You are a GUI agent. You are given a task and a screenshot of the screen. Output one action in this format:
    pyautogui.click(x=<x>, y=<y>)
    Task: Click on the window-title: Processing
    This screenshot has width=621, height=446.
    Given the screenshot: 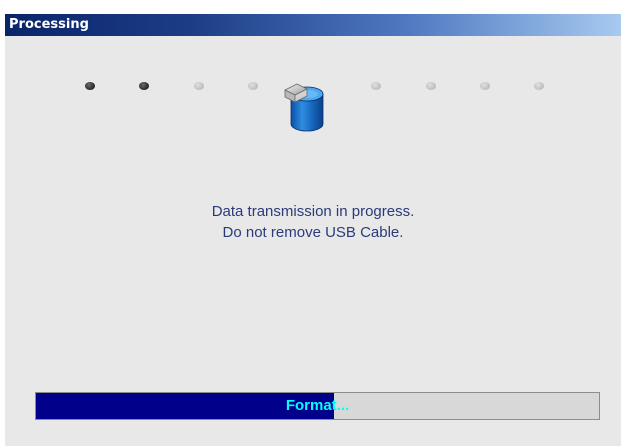 What is the action you would take?
    pyautogui.click(x=49, y=24)
    